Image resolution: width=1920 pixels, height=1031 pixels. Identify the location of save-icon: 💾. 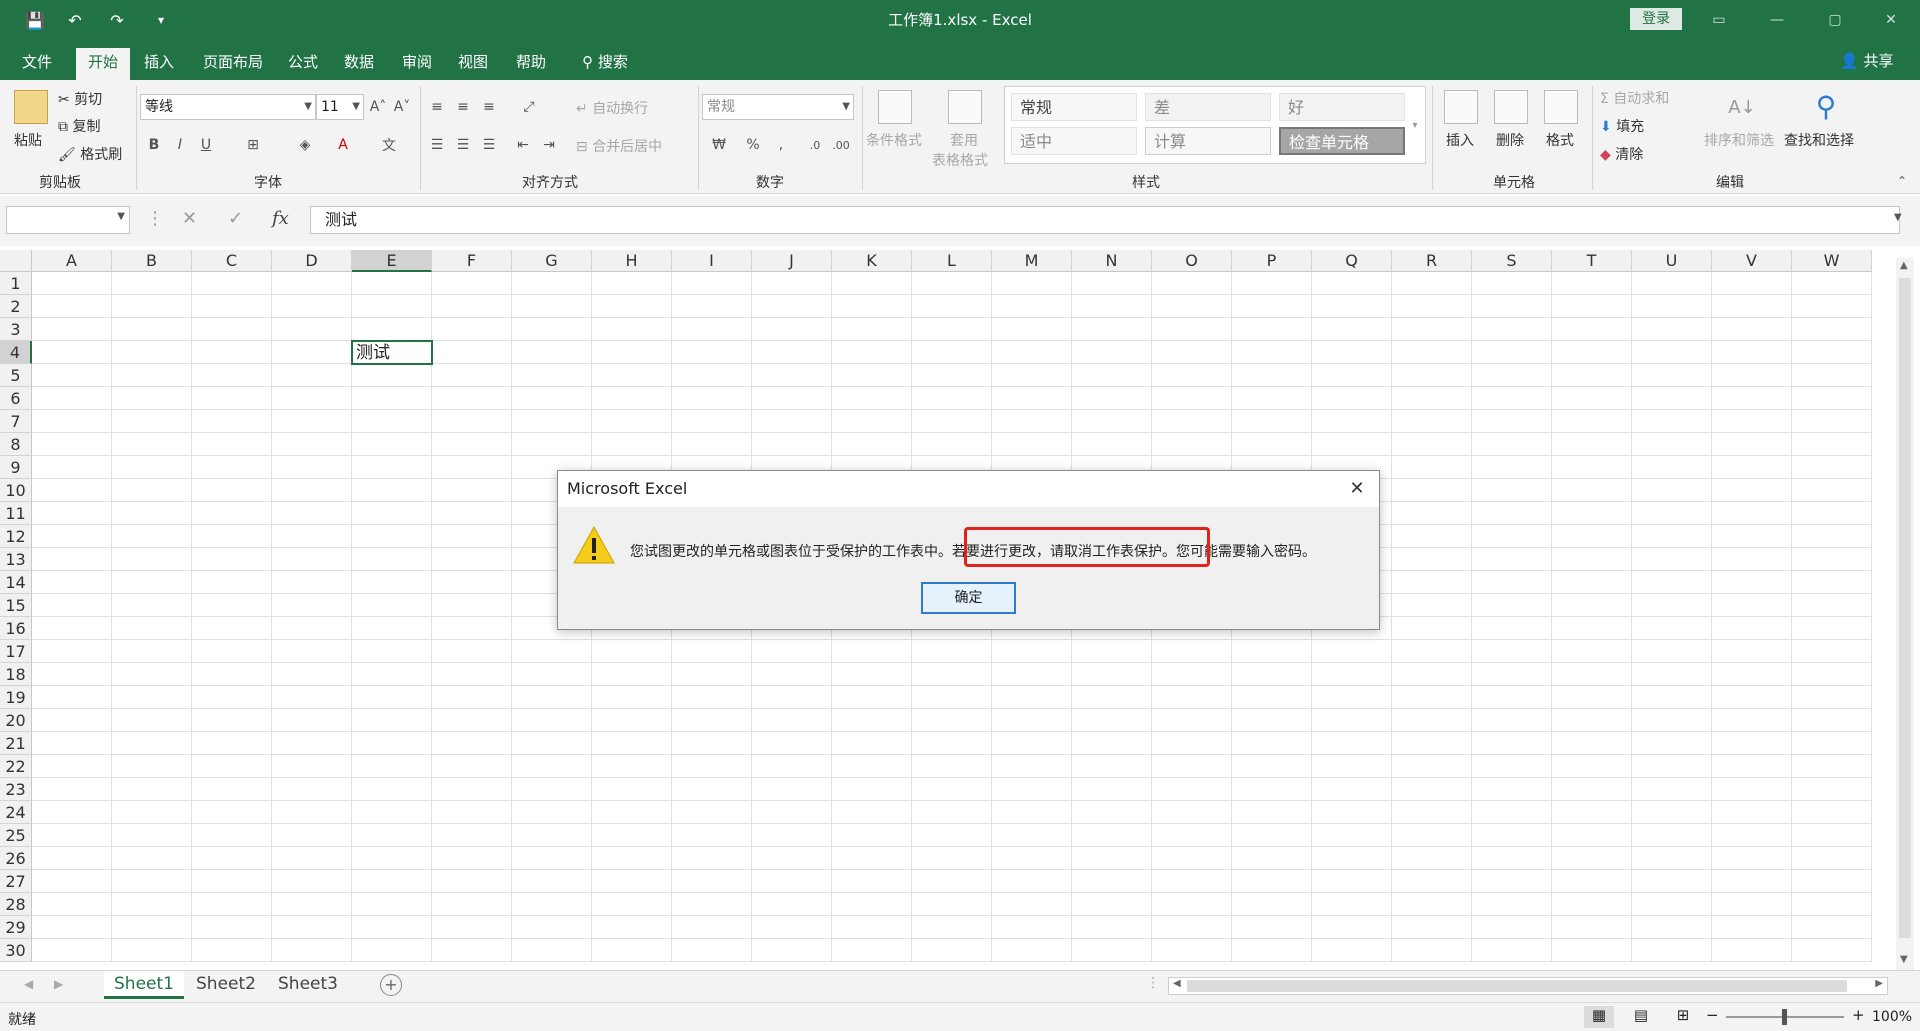
(35, 20).